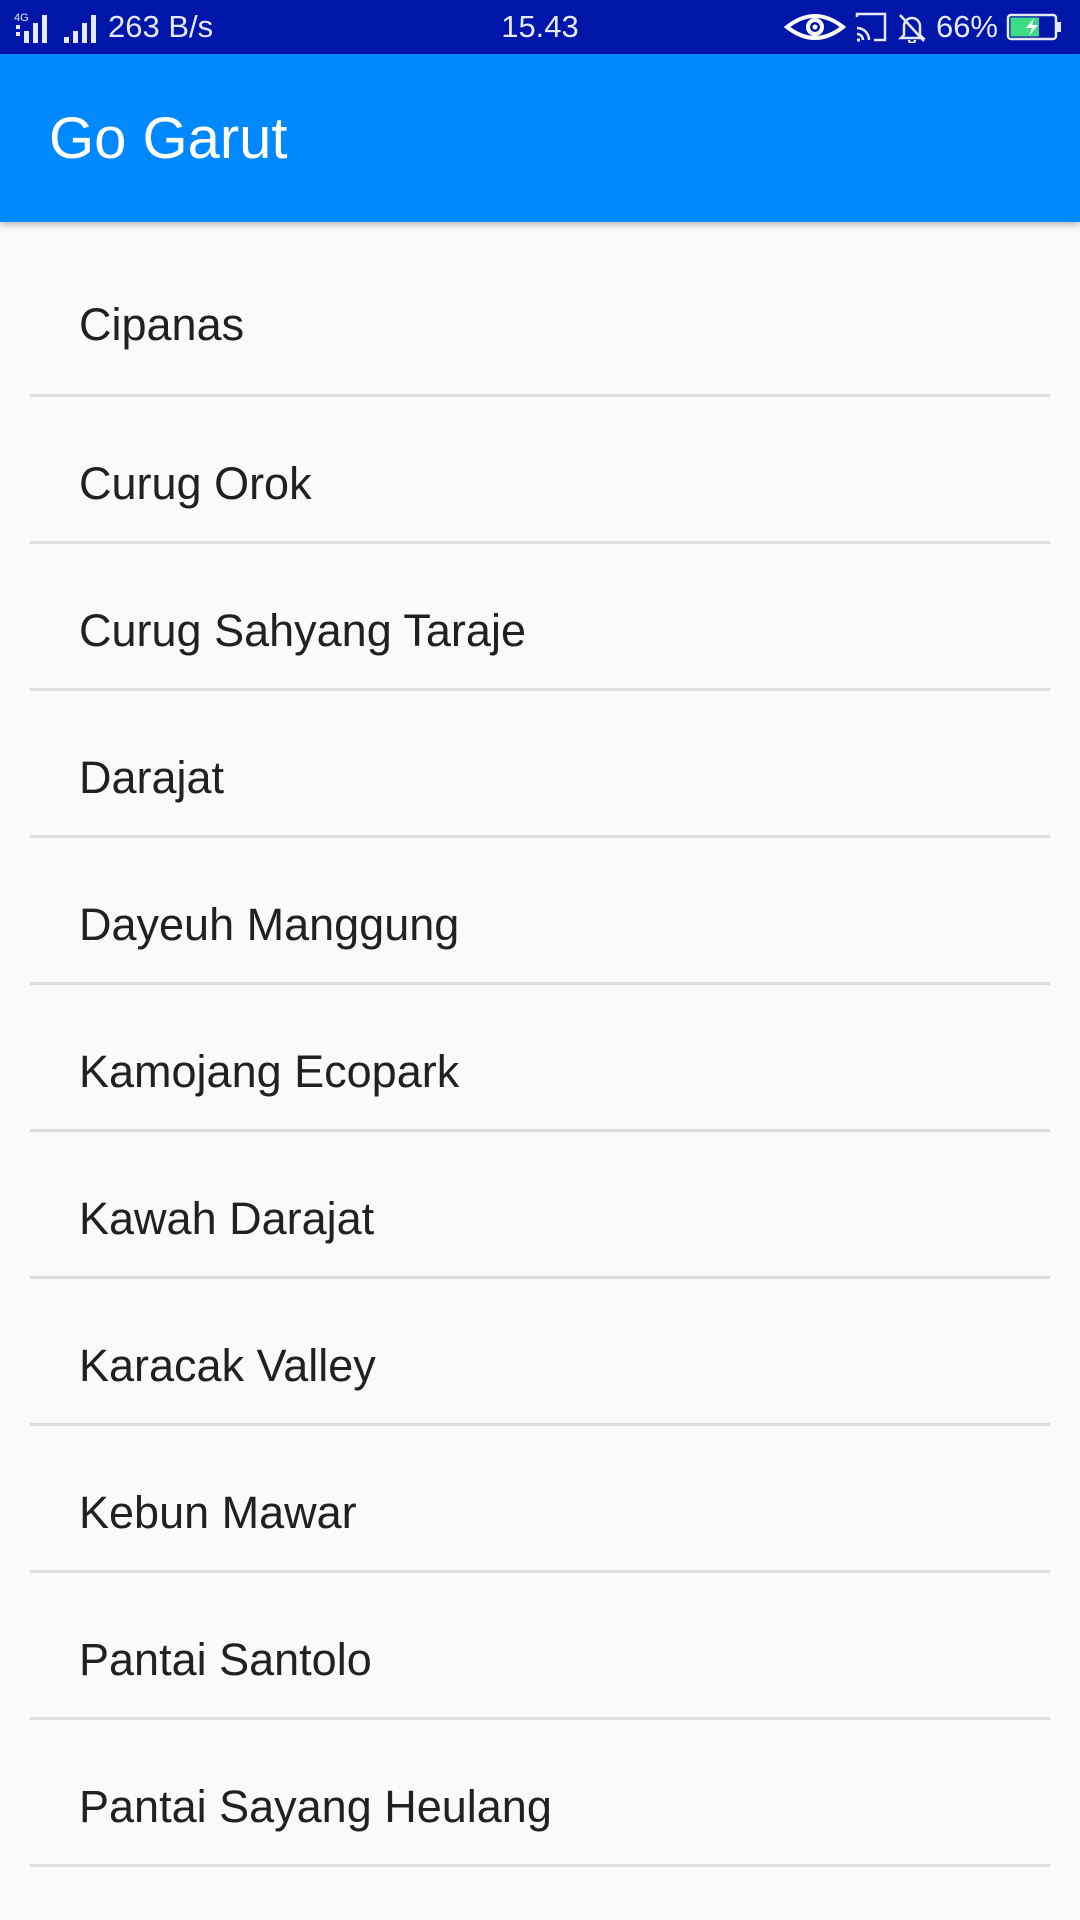 This screenshot has height=1920, width=1080. Describe the element at coordinates (1035, 27) in the screenshot. I see `battery-charging-icon` at that location.